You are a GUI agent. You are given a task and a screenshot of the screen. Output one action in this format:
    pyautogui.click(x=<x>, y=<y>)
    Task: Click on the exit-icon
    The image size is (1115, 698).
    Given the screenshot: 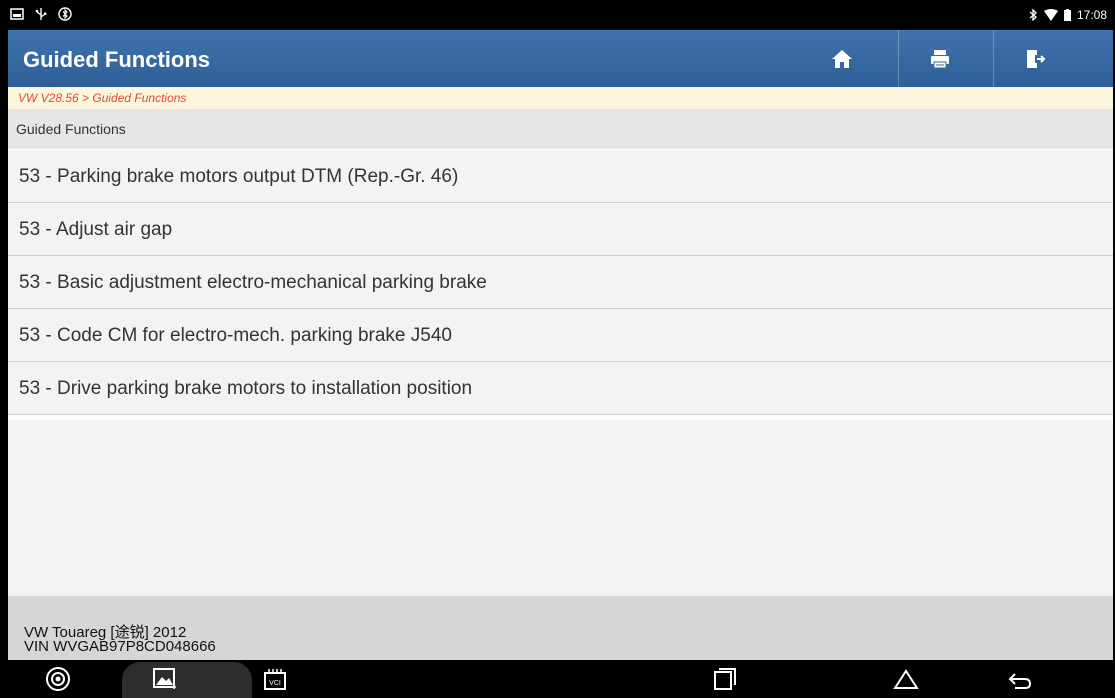 What is the action you would take?
    pyautogui.click(x=1036, y=58)
    